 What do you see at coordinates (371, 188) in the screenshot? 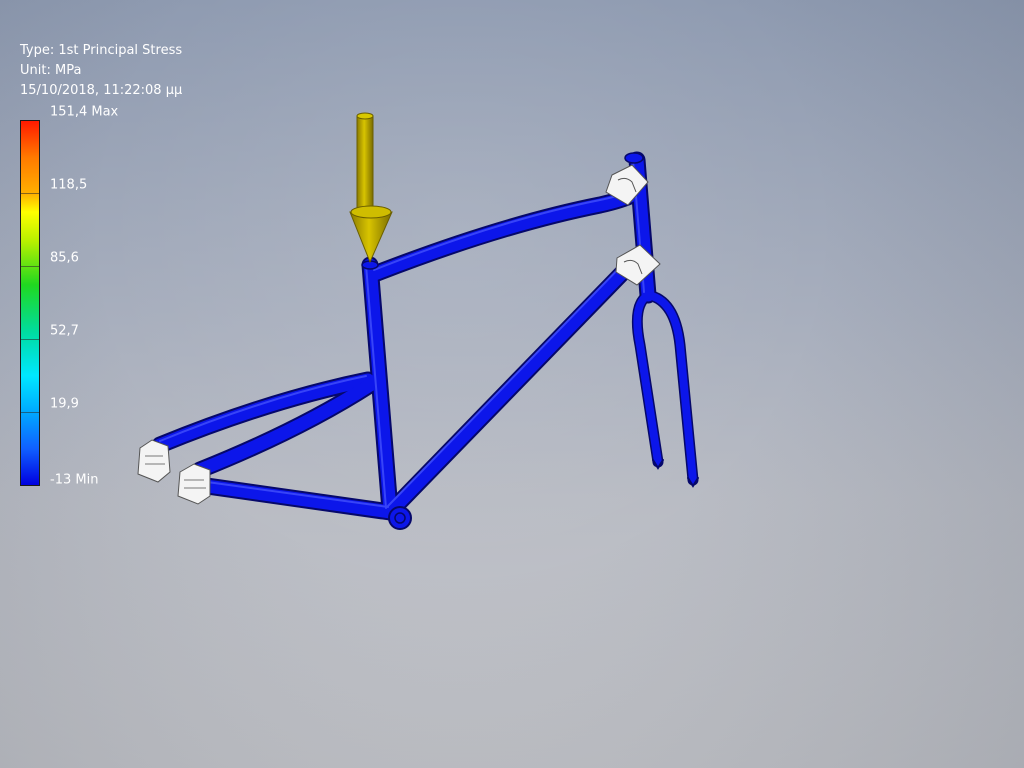
I see `force-load-arrow` at bounding box center [371, 188].